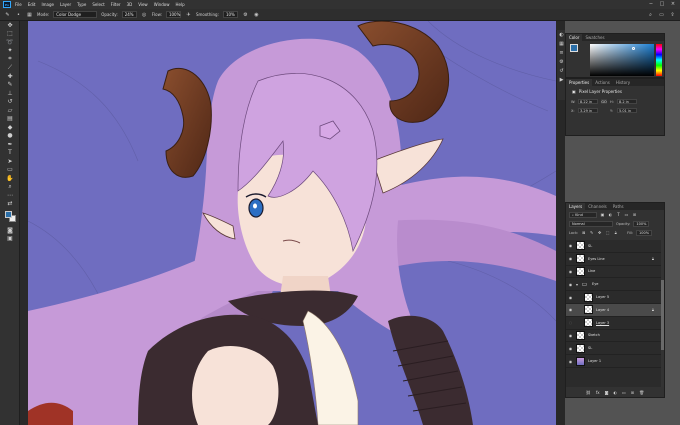 This screenshot has height=425, width=680. I want to click on stamp-tool-icon: ⊥, so click(10, 93).